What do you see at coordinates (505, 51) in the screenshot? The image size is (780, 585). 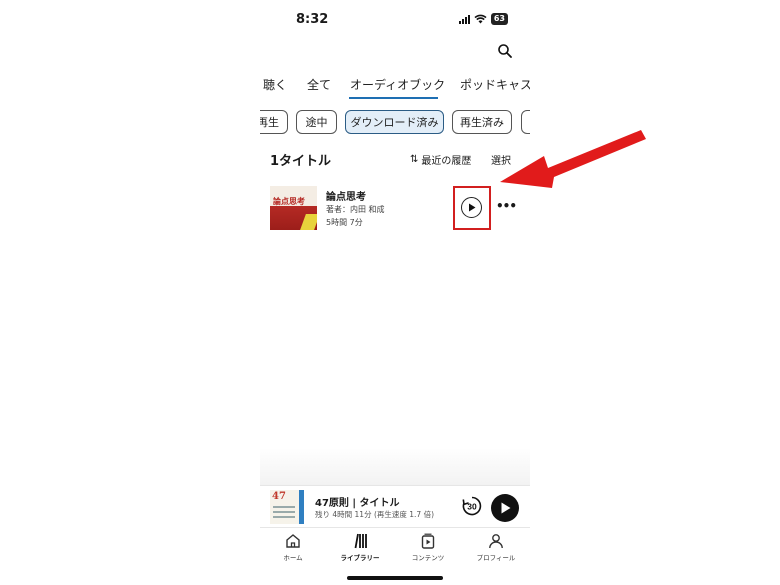 I see `search-icon` at bounding box center [505, 51].